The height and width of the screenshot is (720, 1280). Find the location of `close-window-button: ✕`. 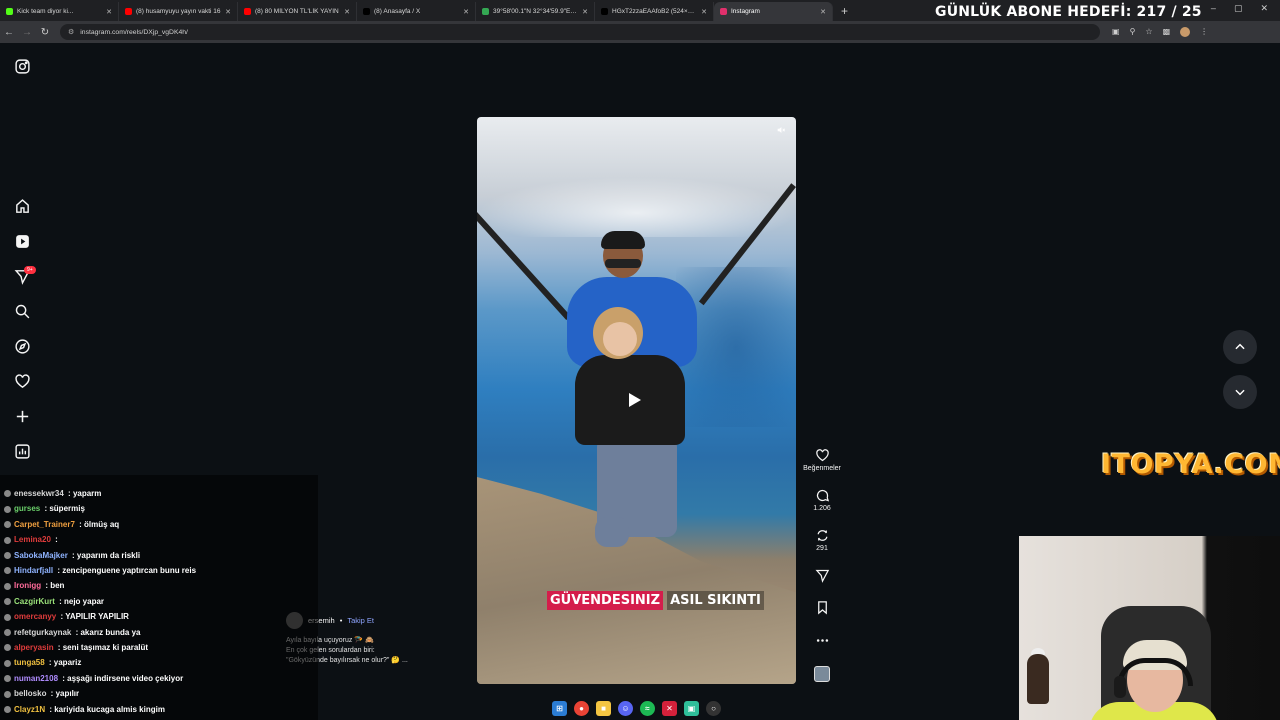

close-window-button: ✕ is located at coordinates (1264, 8).